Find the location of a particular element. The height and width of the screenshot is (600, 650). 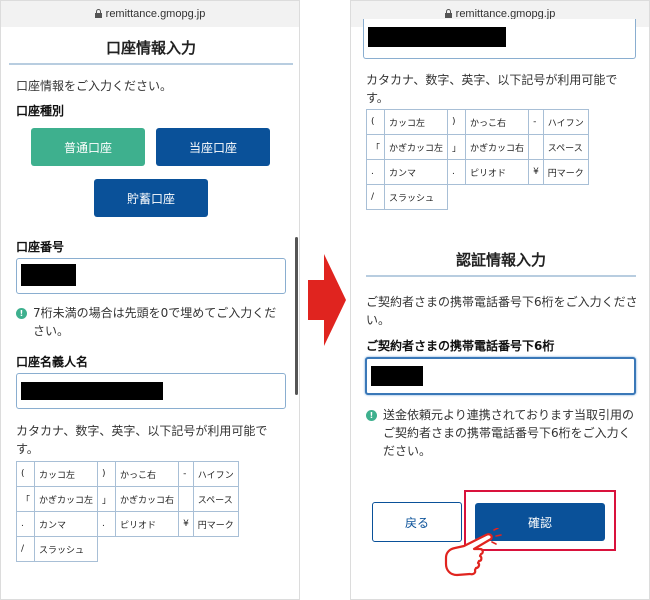

account-number-input is located at coordinates (151, 276).